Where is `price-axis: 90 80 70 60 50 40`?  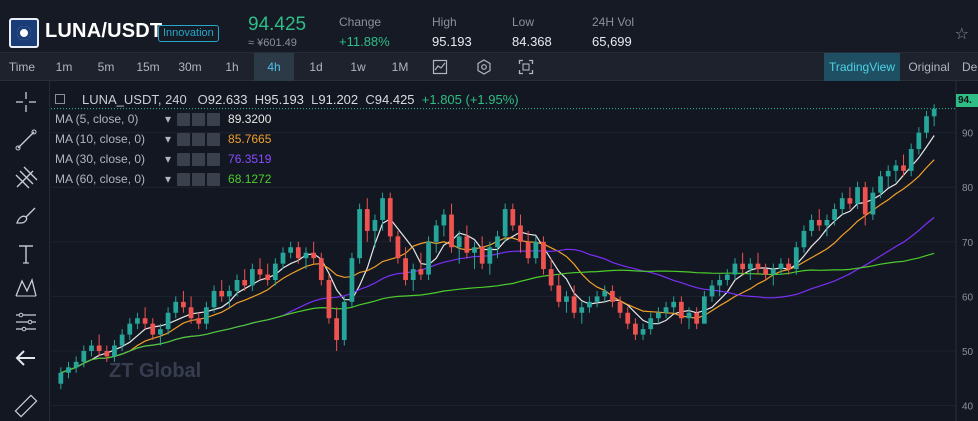
price-axis: 90 80 70 60 50 40 is located at coordinates (966, 251).